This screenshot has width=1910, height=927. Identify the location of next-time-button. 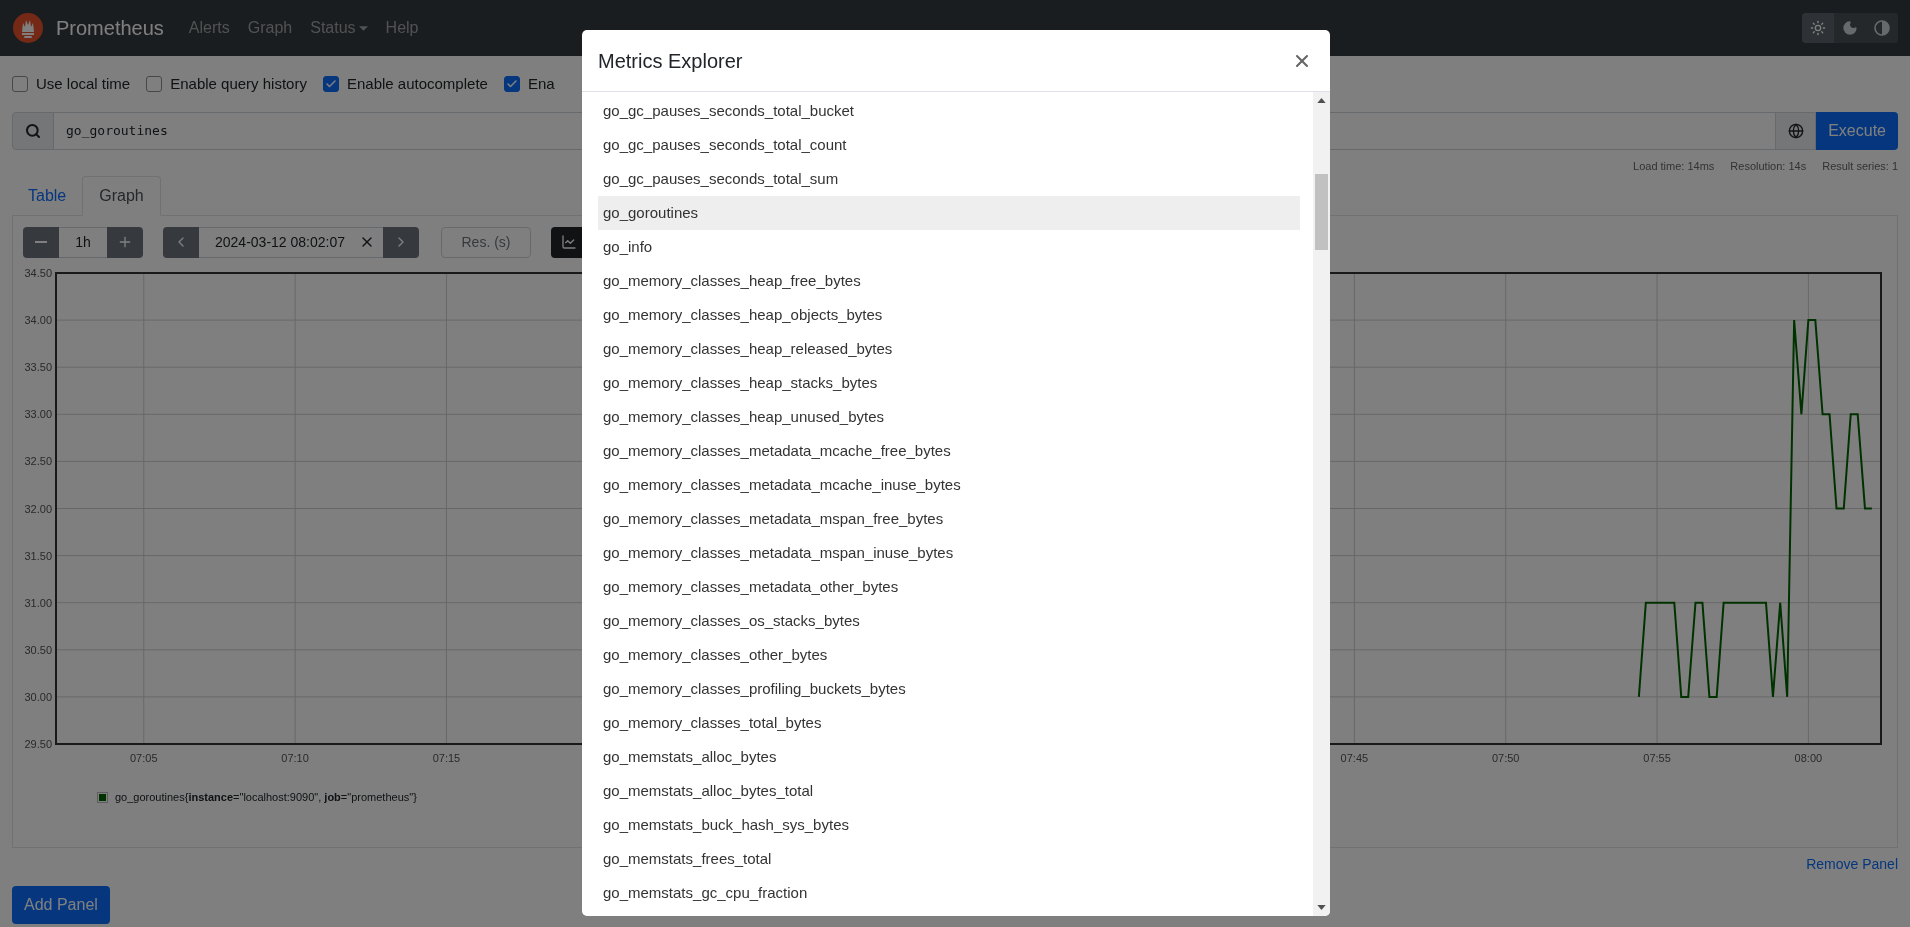
(401, 242).